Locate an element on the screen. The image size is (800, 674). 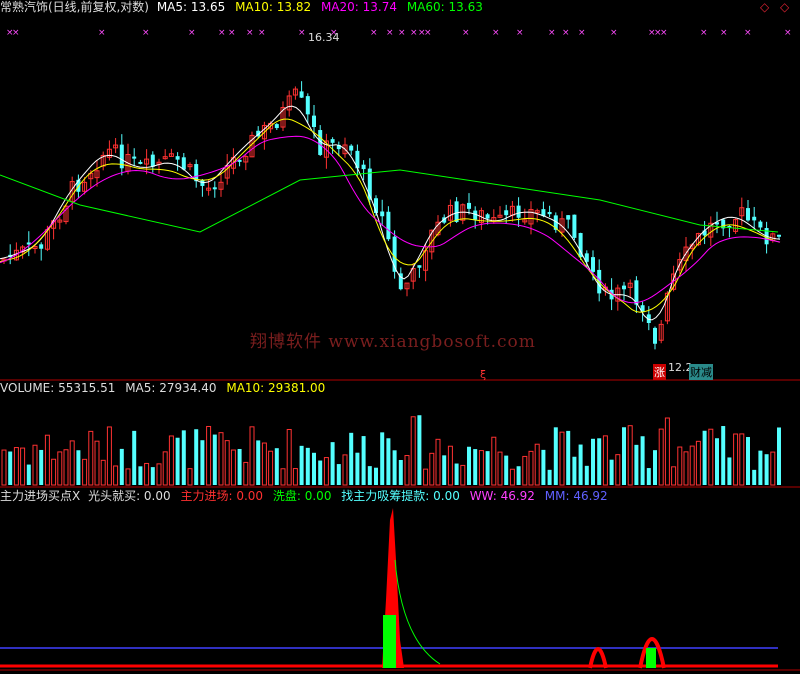
event-marker-cyan: 财减 is located at coordinates (701, 372).